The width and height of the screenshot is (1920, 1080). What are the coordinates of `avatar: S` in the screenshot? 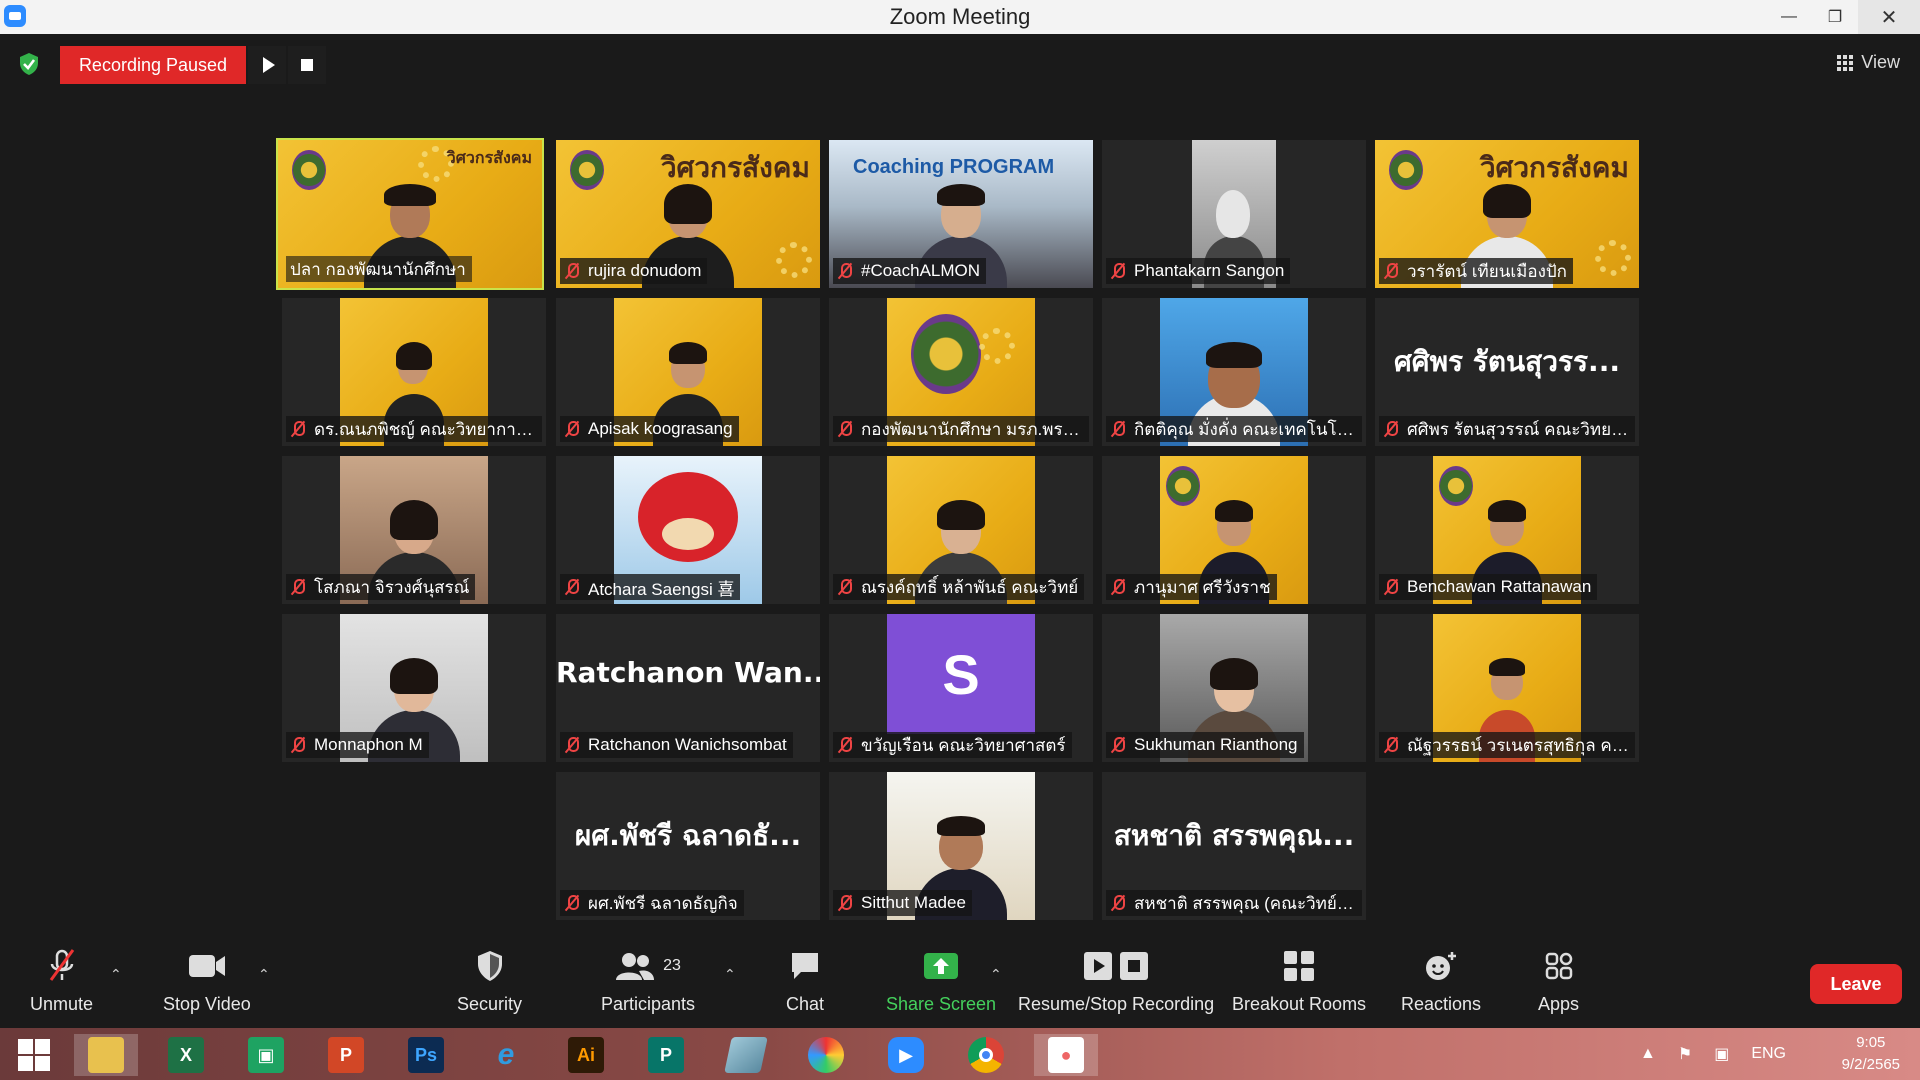 It's located at (961, 674).